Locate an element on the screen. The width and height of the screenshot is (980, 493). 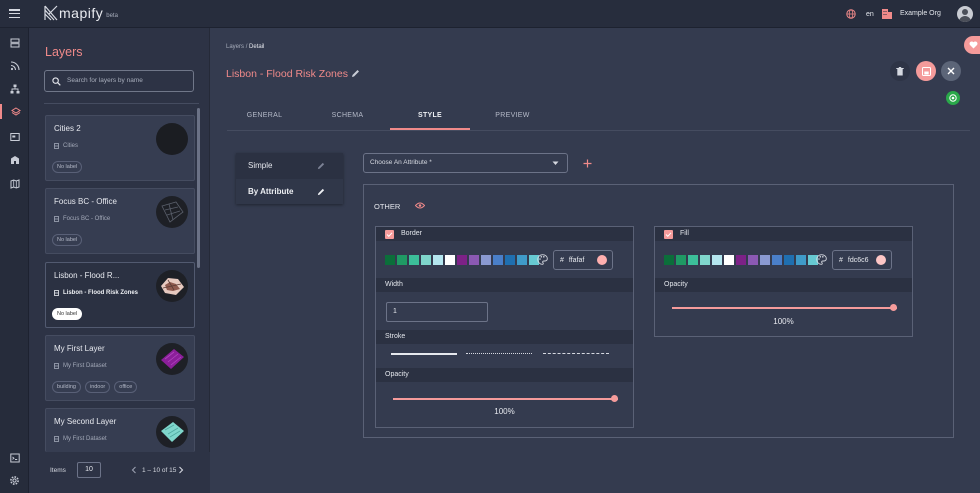
layer-name: Cities 2 is located at coordinates (67, 128).